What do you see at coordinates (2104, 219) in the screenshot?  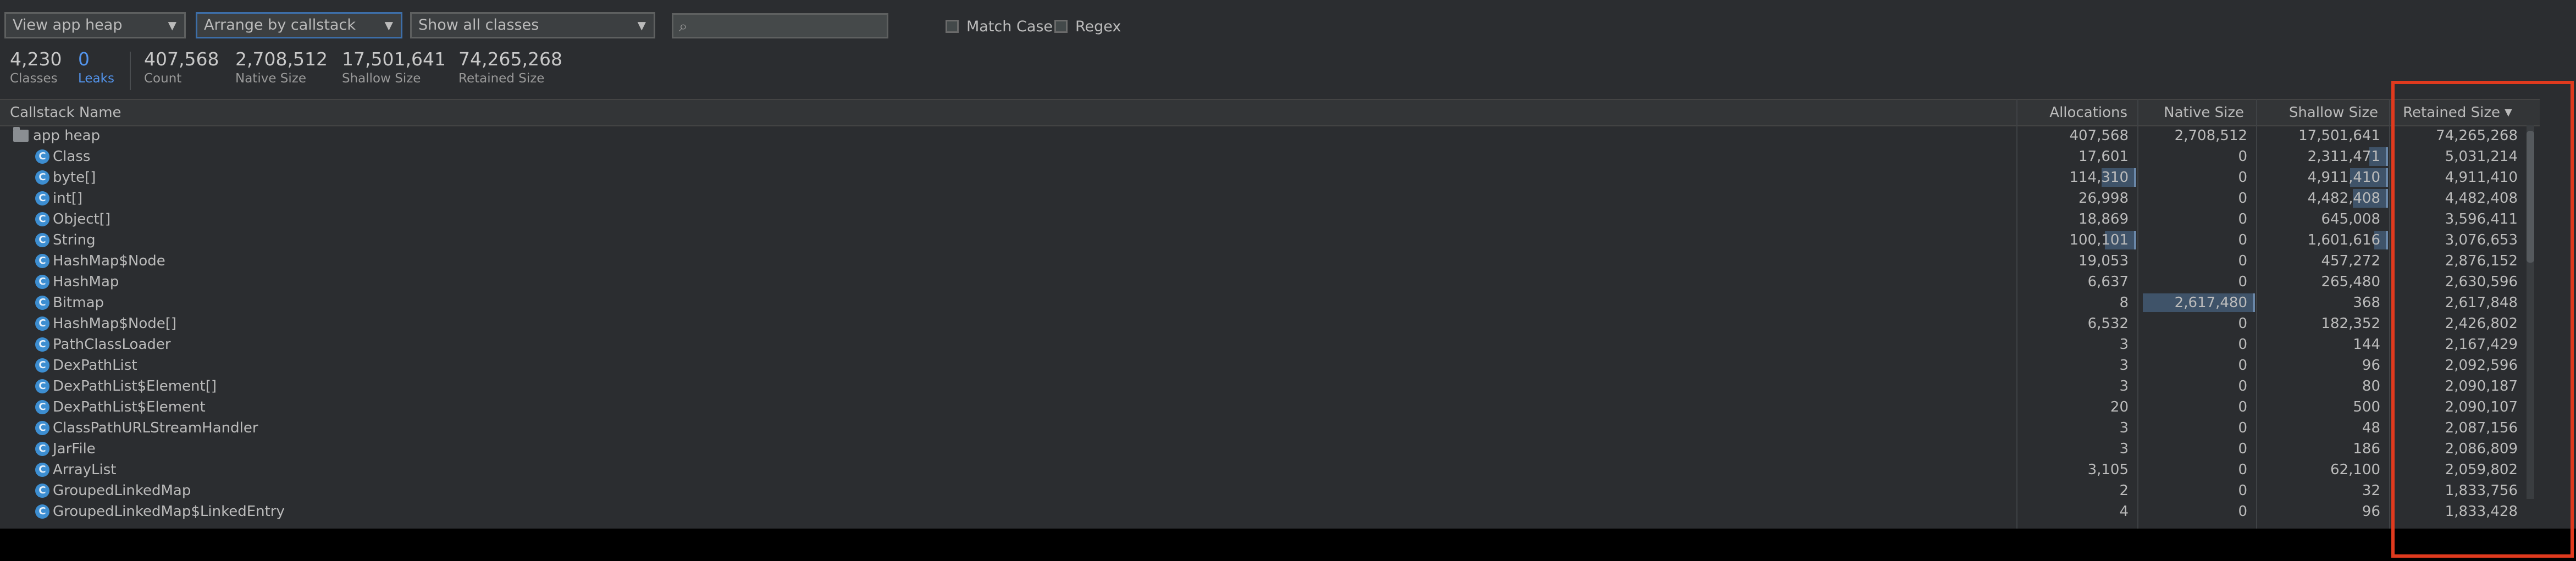 I see `row-allocations: 18,869` at bounding box center [2104, 219].